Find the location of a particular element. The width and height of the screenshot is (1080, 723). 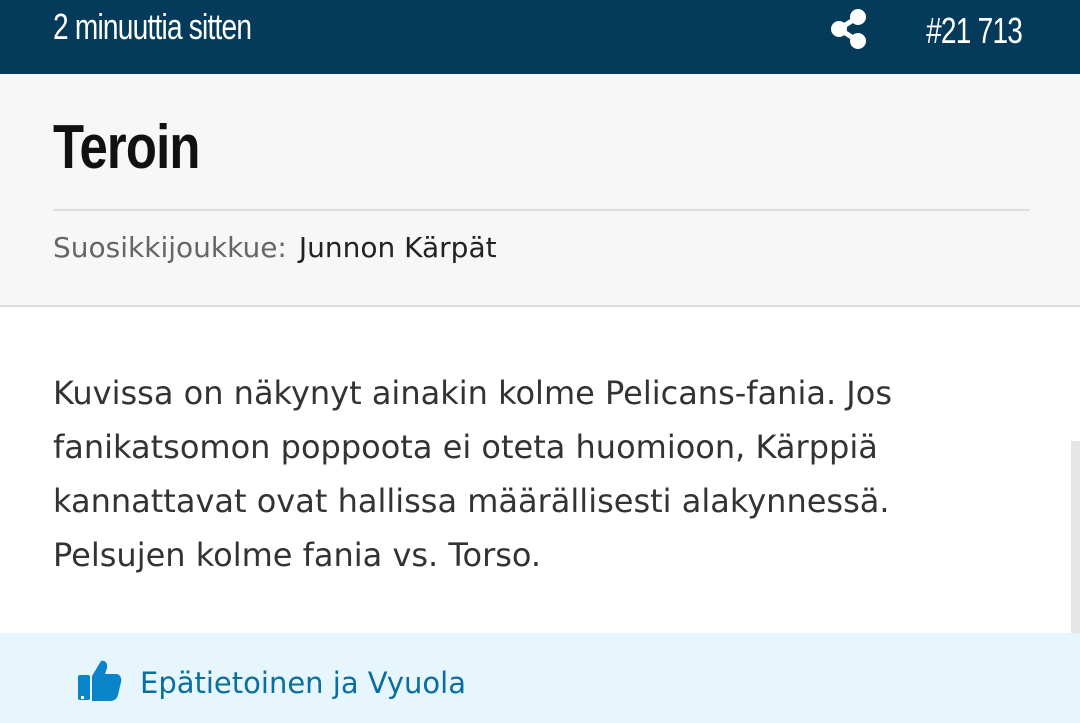

post-timestamp: 2 minuuttia sitten is located at coordinates (152, 26).